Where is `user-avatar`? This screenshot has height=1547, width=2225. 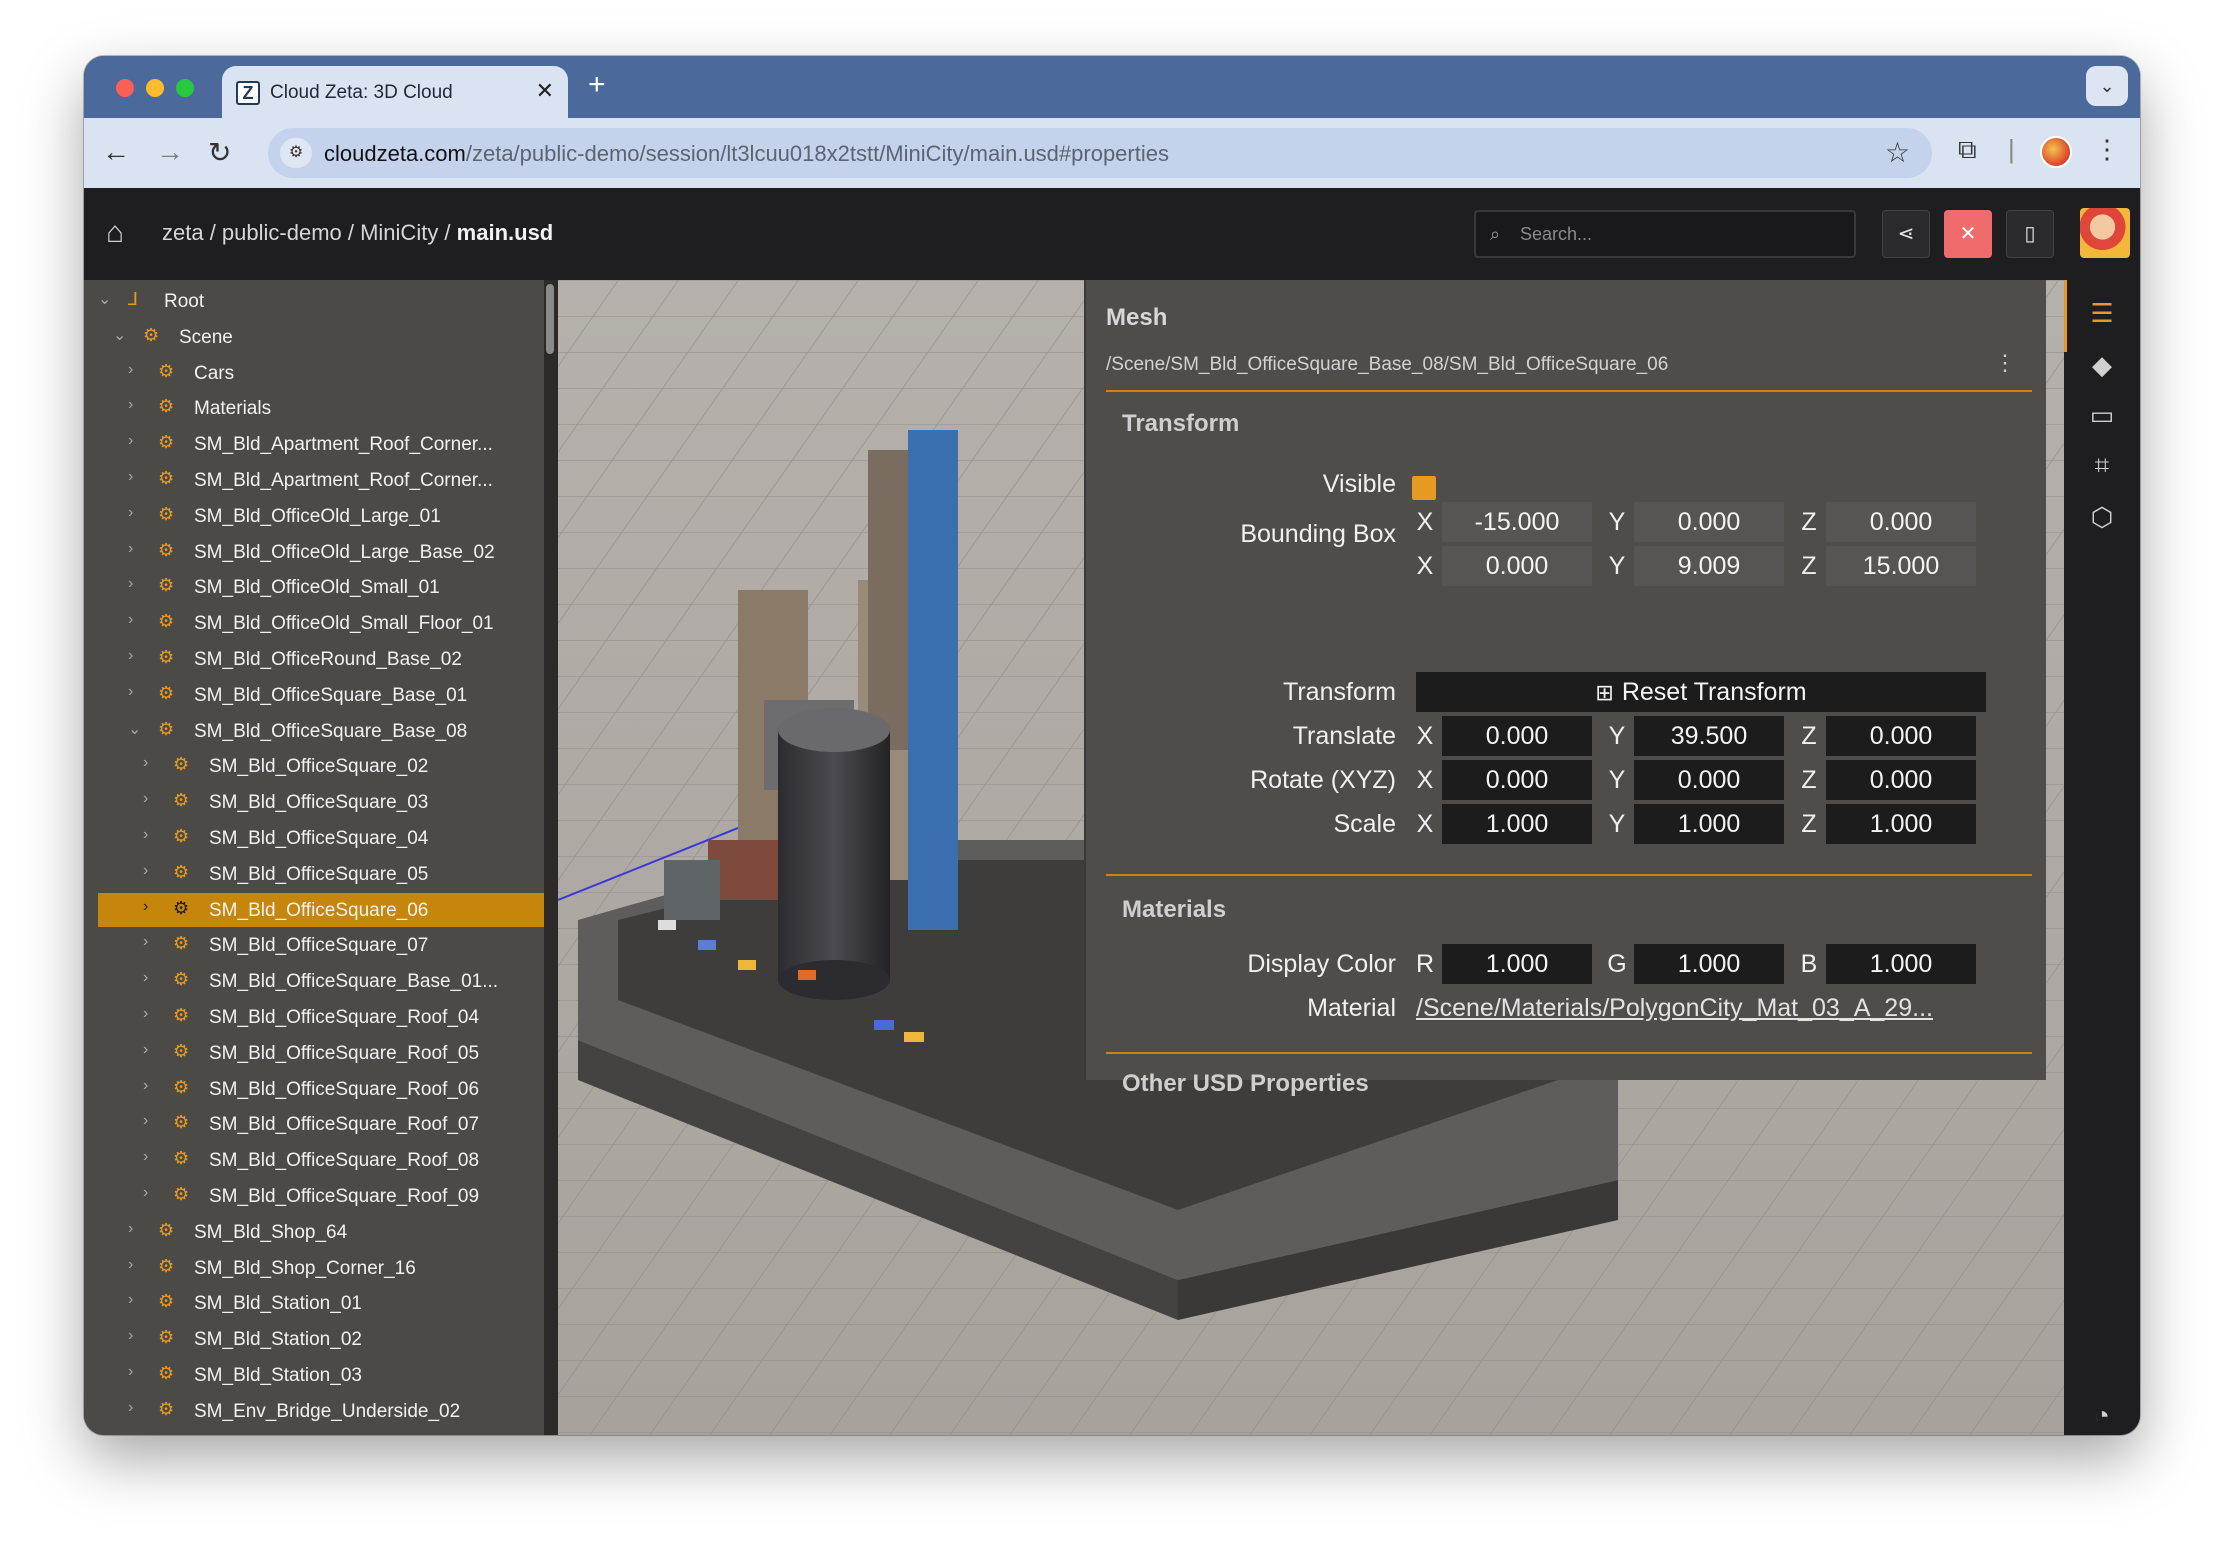
user-avatar is located at coordinates (2105, 233).